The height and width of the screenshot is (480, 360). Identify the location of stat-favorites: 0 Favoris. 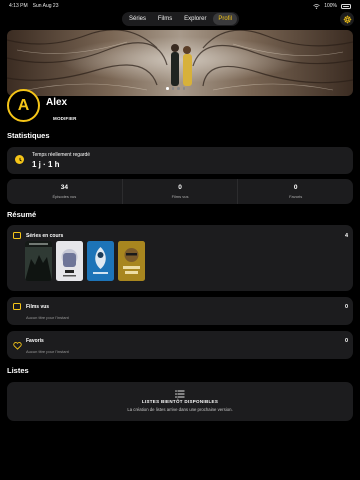
(295, 191).